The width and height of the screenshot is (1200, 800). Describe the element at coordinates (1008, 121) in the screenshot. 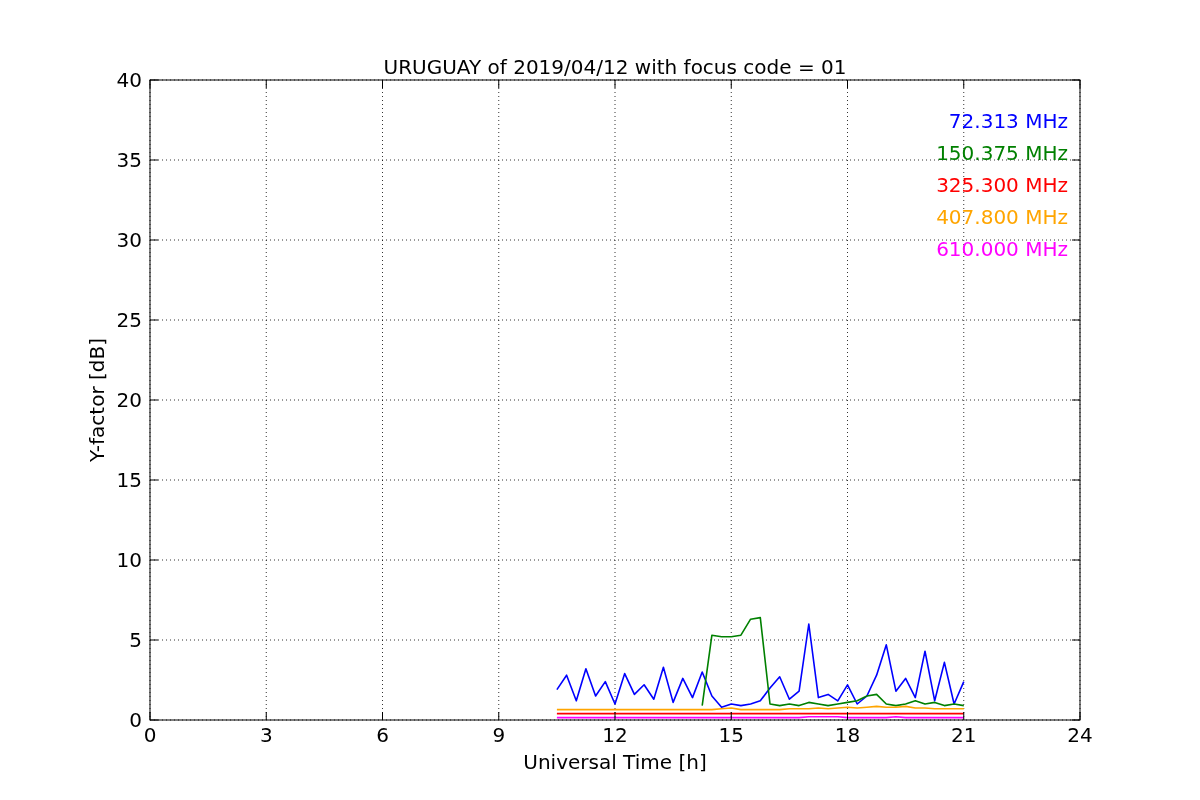

I see `legend-entry: 72.313 MHz` at that location.